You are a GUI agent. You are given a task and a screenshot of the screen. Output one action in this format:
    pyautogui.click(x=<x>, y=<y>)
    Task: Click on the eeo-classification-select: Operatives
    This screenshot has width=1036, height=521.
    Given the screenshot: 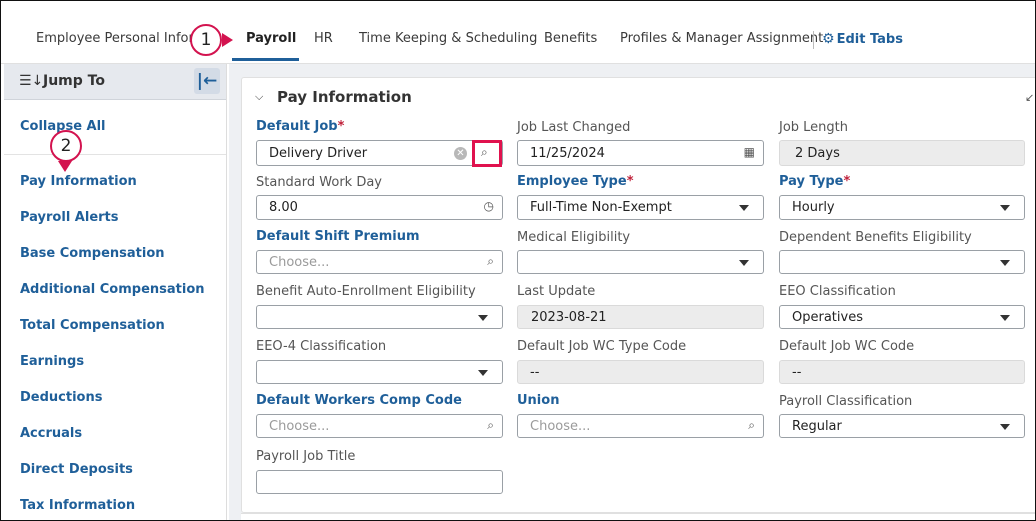 What is the action you would take?
    pyautogui.click(x=902, y=317)
    